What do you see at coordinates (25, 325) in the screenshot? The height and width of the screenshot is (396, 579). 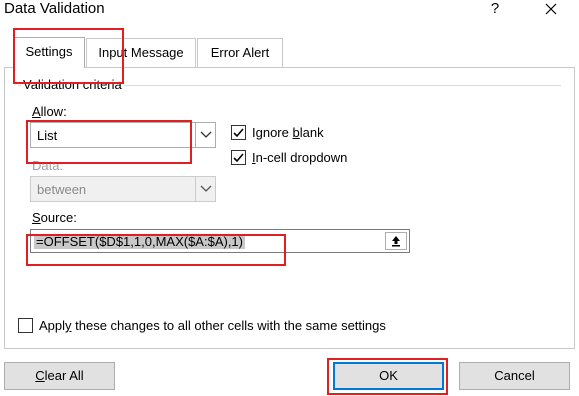 I see `checkbox-unchecked-icon` at bounding box center [25, 325].